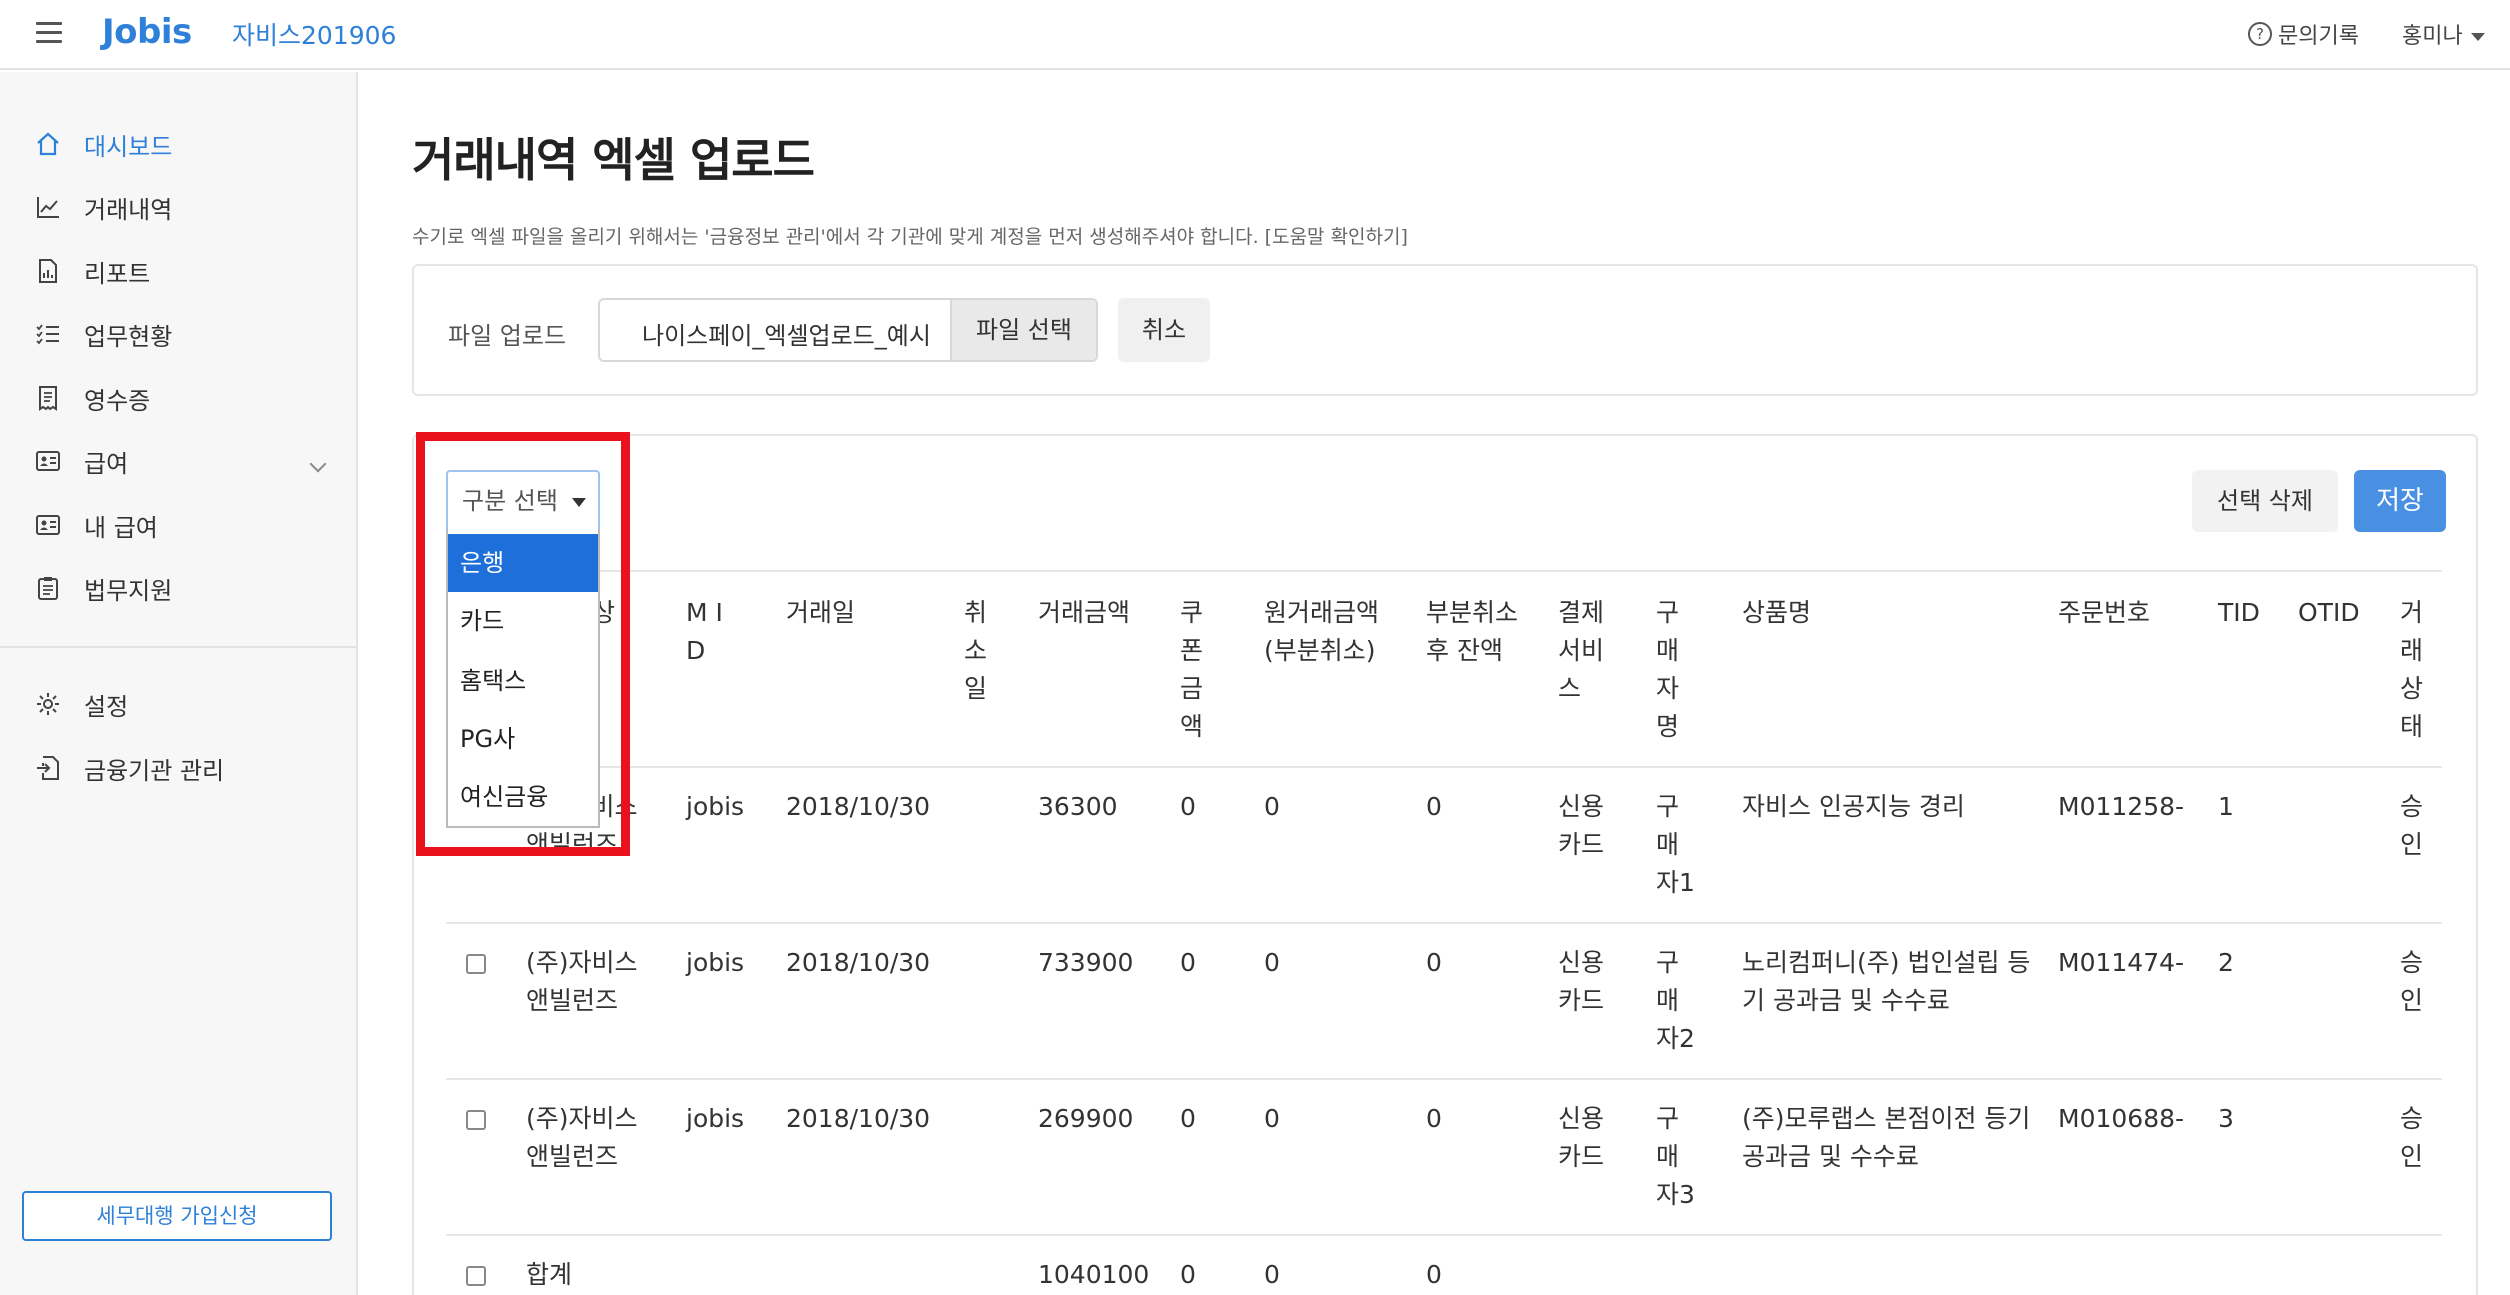 Image resolution: width=2510 pixels, height=1295 pixels. Describe the element at coordinates (103, 588) in the screenshot. I see `sidebar-item-legal: 법무지원` at that location.